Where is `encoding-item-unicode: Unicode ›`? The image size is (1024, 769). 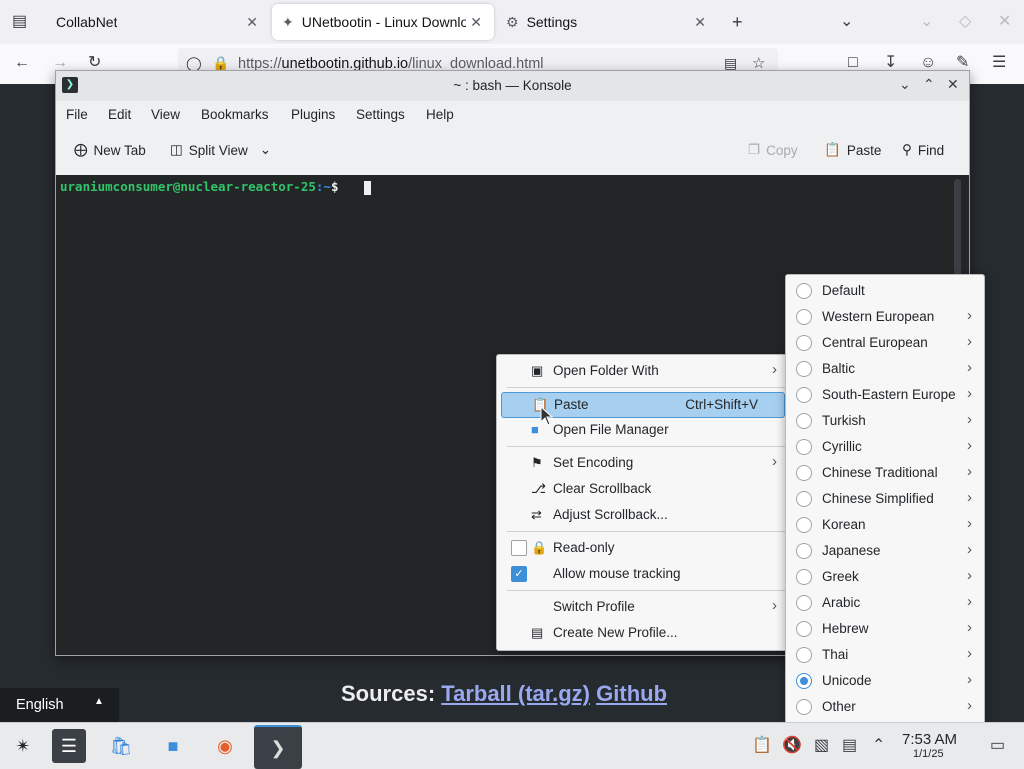
encoding-item-unicode: Unicode › is located at coordinates (885, 681).